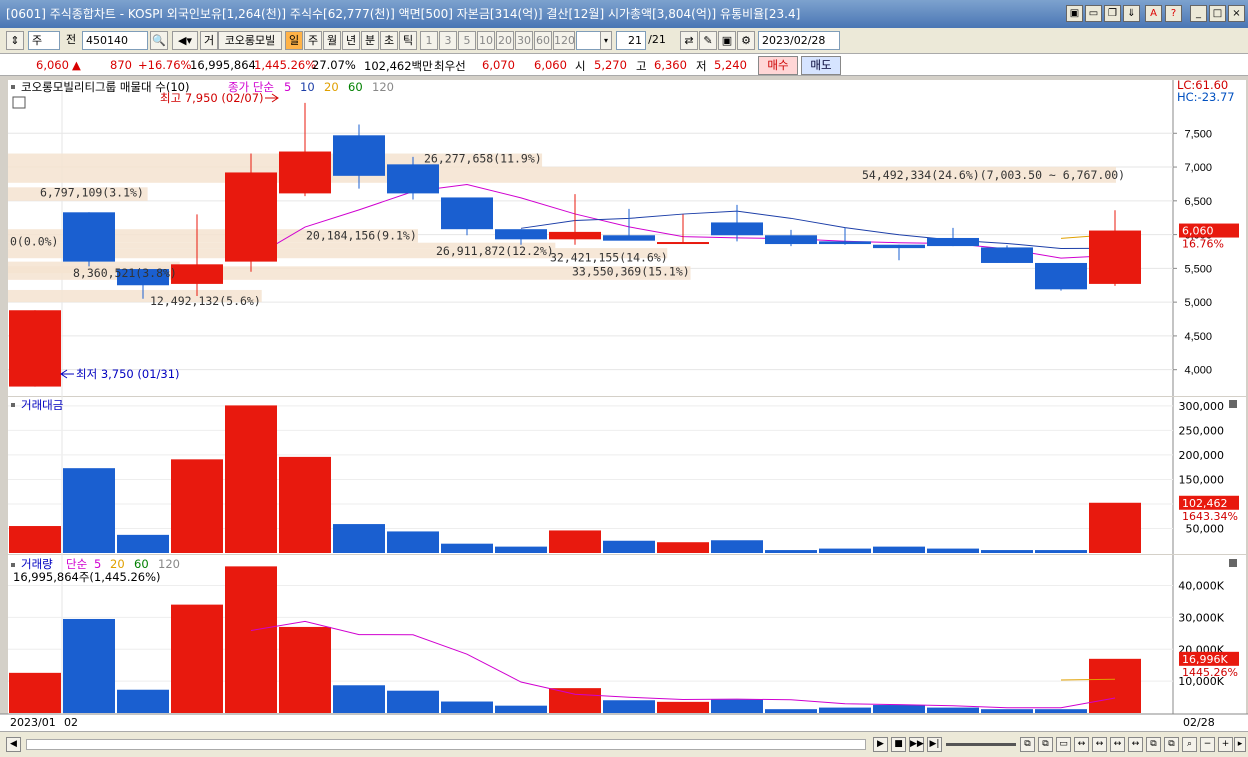  What do you see at coordinates (1063, 744) in the screenshot?
I see `tool-icon-c: ▭` at bounding box center [1063, 744].